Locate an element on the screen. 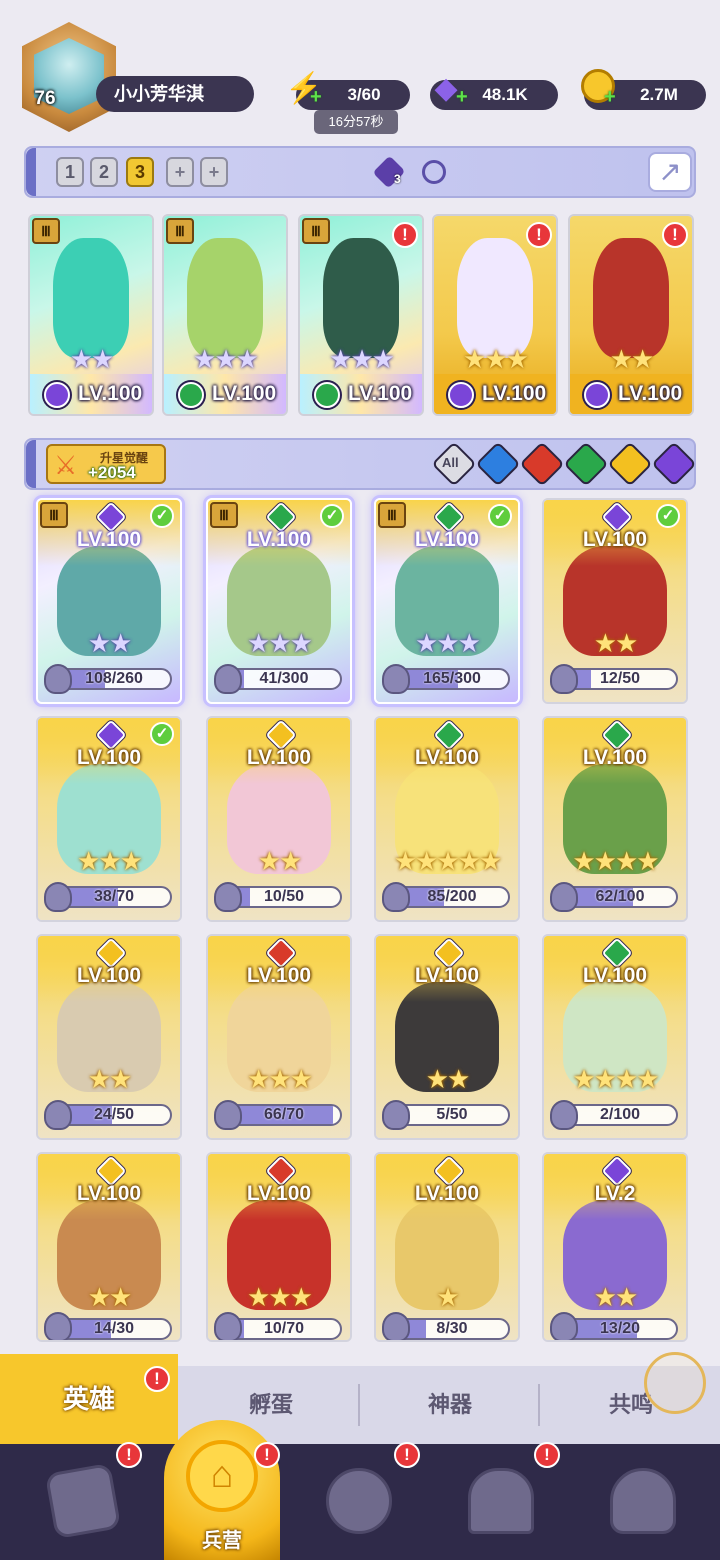  tab-artifacts: 神器 is located at coordinates (450, 1405).